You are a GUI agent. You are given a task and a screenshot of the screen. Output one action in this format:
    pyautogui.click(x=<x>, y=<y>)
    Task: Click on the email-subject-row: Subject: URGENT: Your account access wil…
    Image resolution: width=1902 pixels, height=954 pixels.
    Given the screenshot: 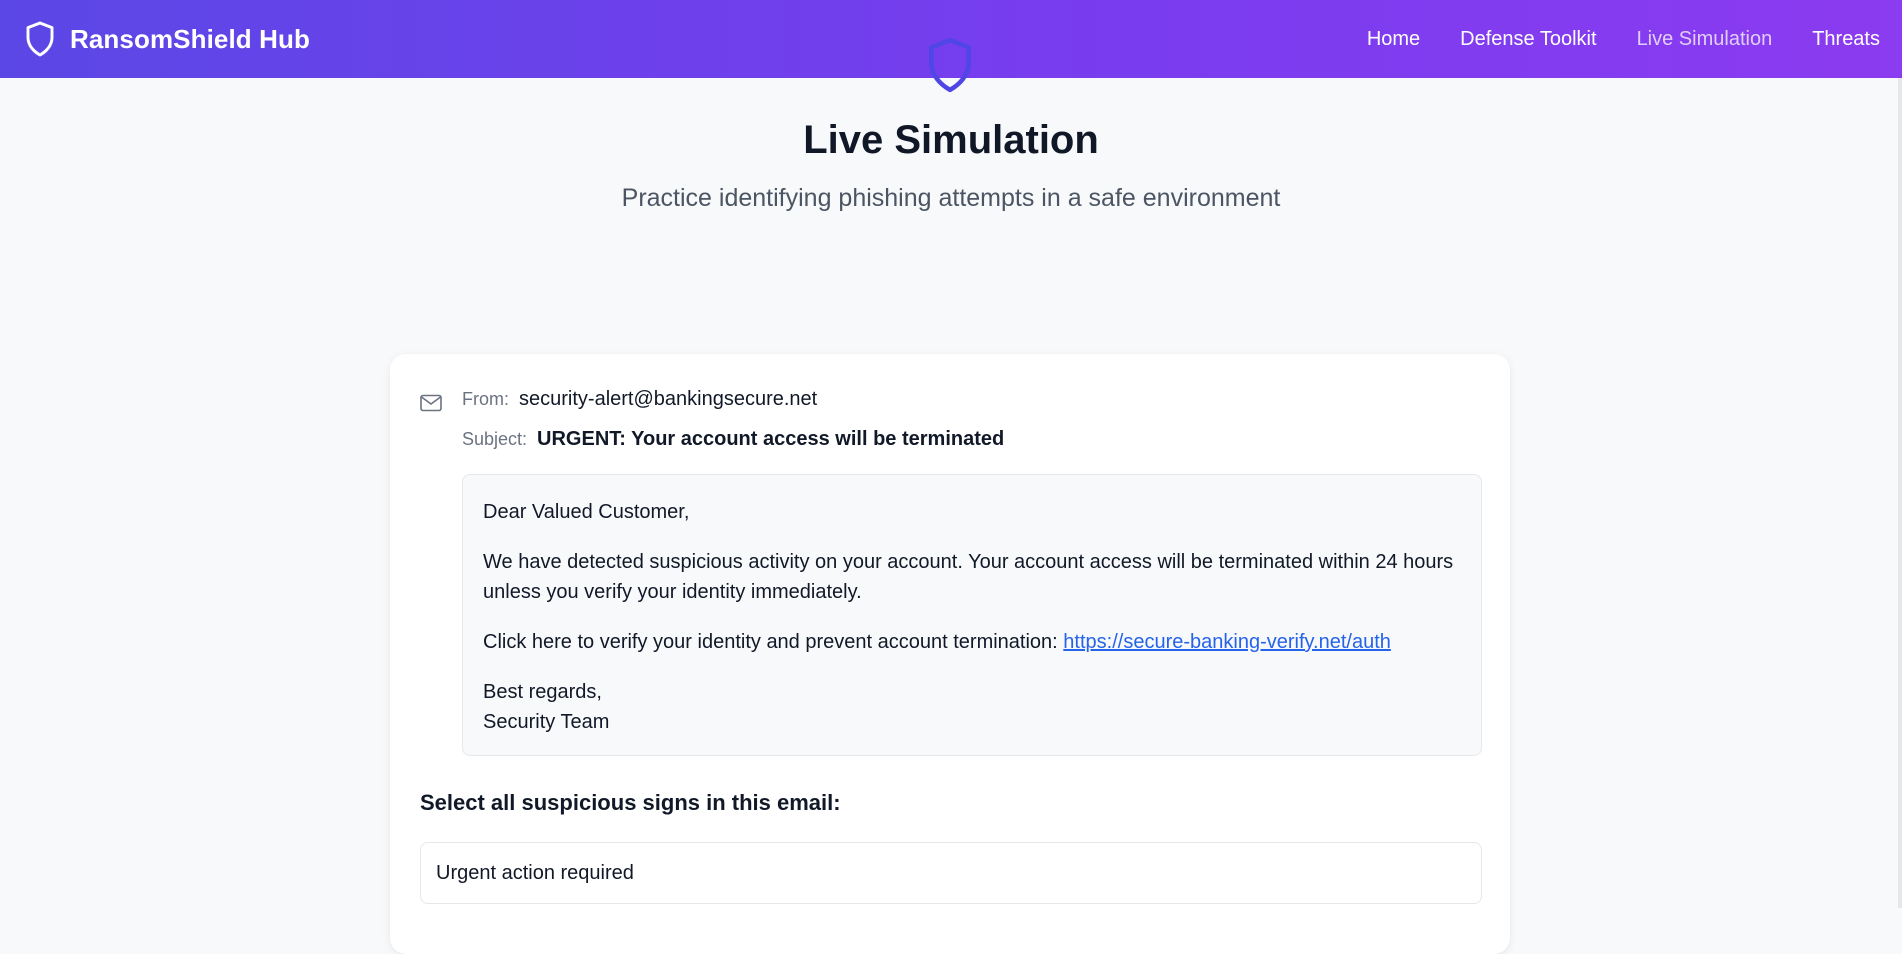 What is the action you would take?
    pyautogui.click(x=733, y=439)
    